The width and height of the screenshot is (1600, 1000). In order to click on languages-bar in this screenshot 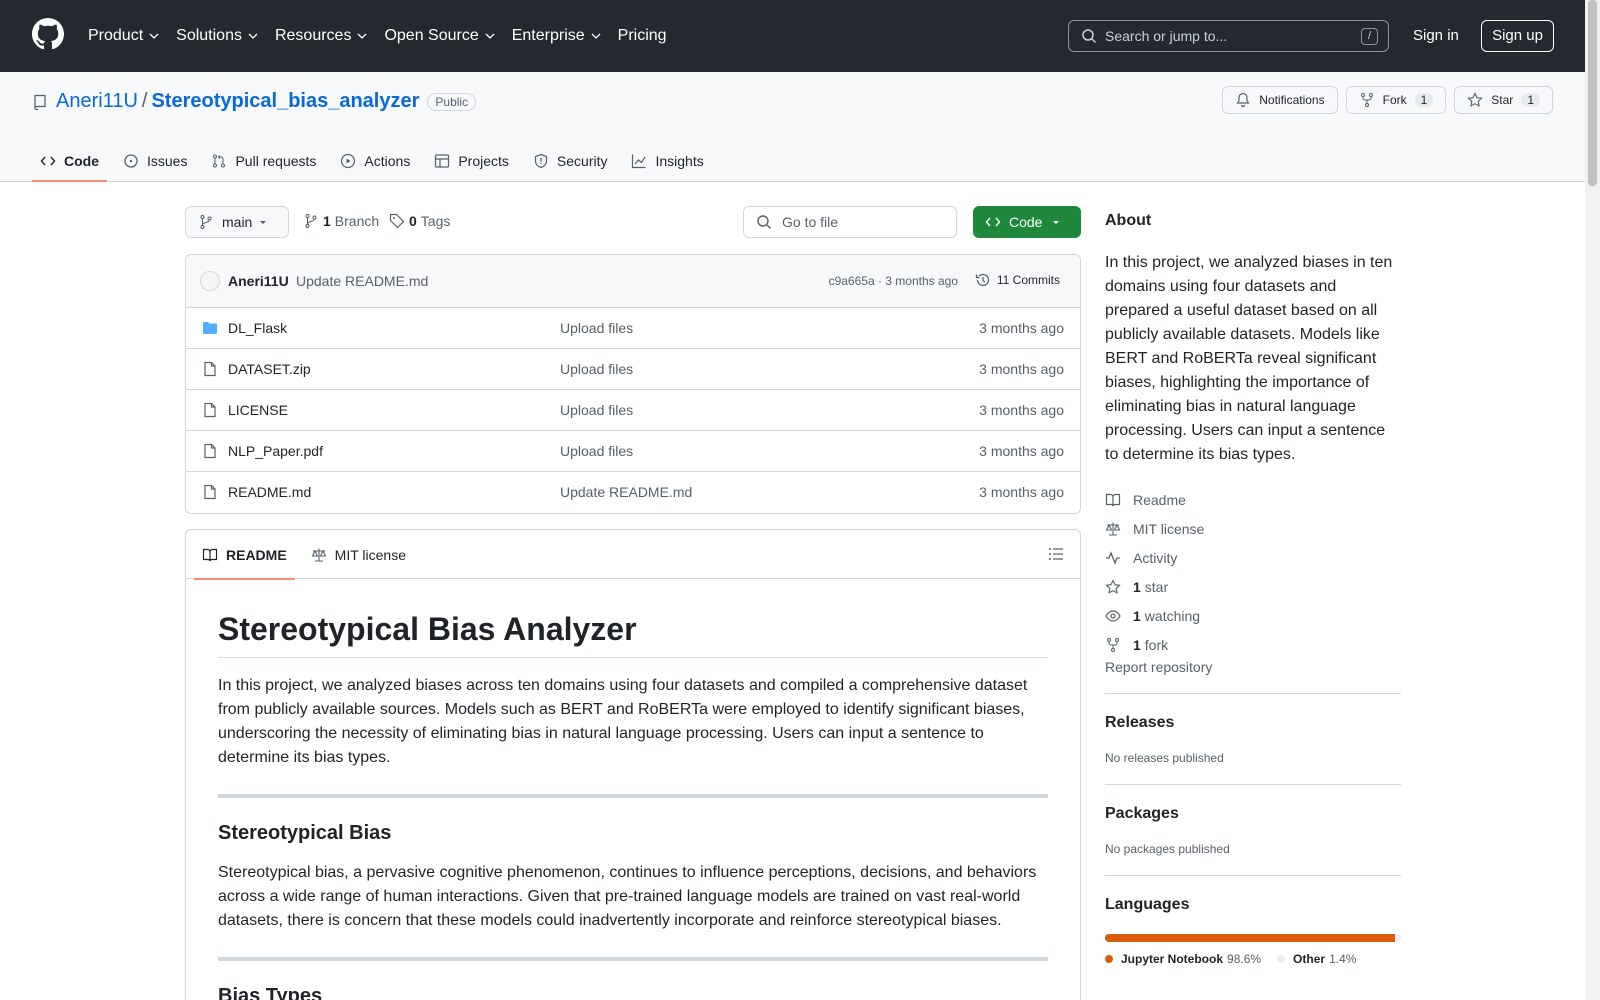, I will do `click(1253, 938)`.